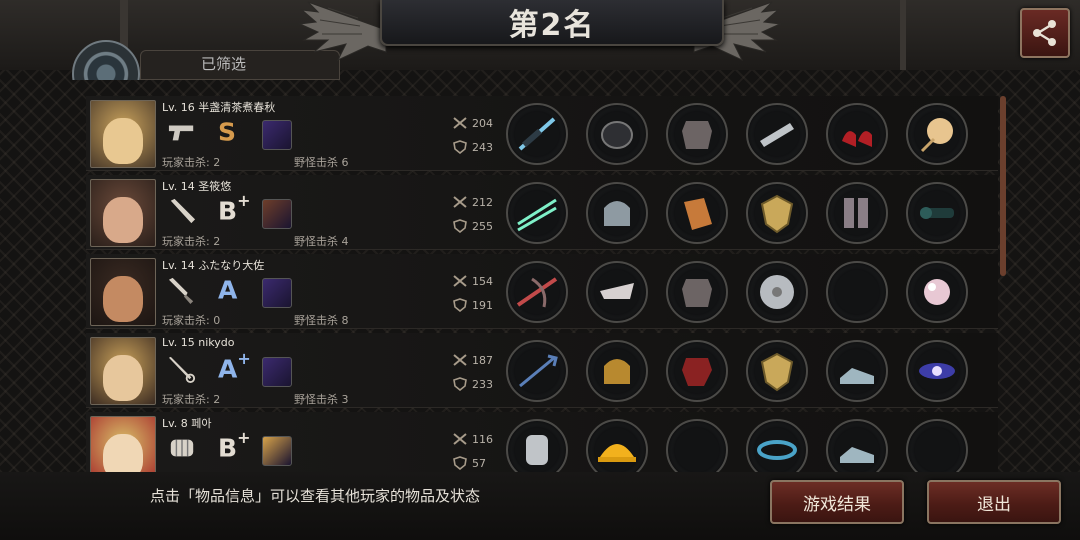 The image size is (1080, 540). I want to click on scrollbar, so click(1003, 186).